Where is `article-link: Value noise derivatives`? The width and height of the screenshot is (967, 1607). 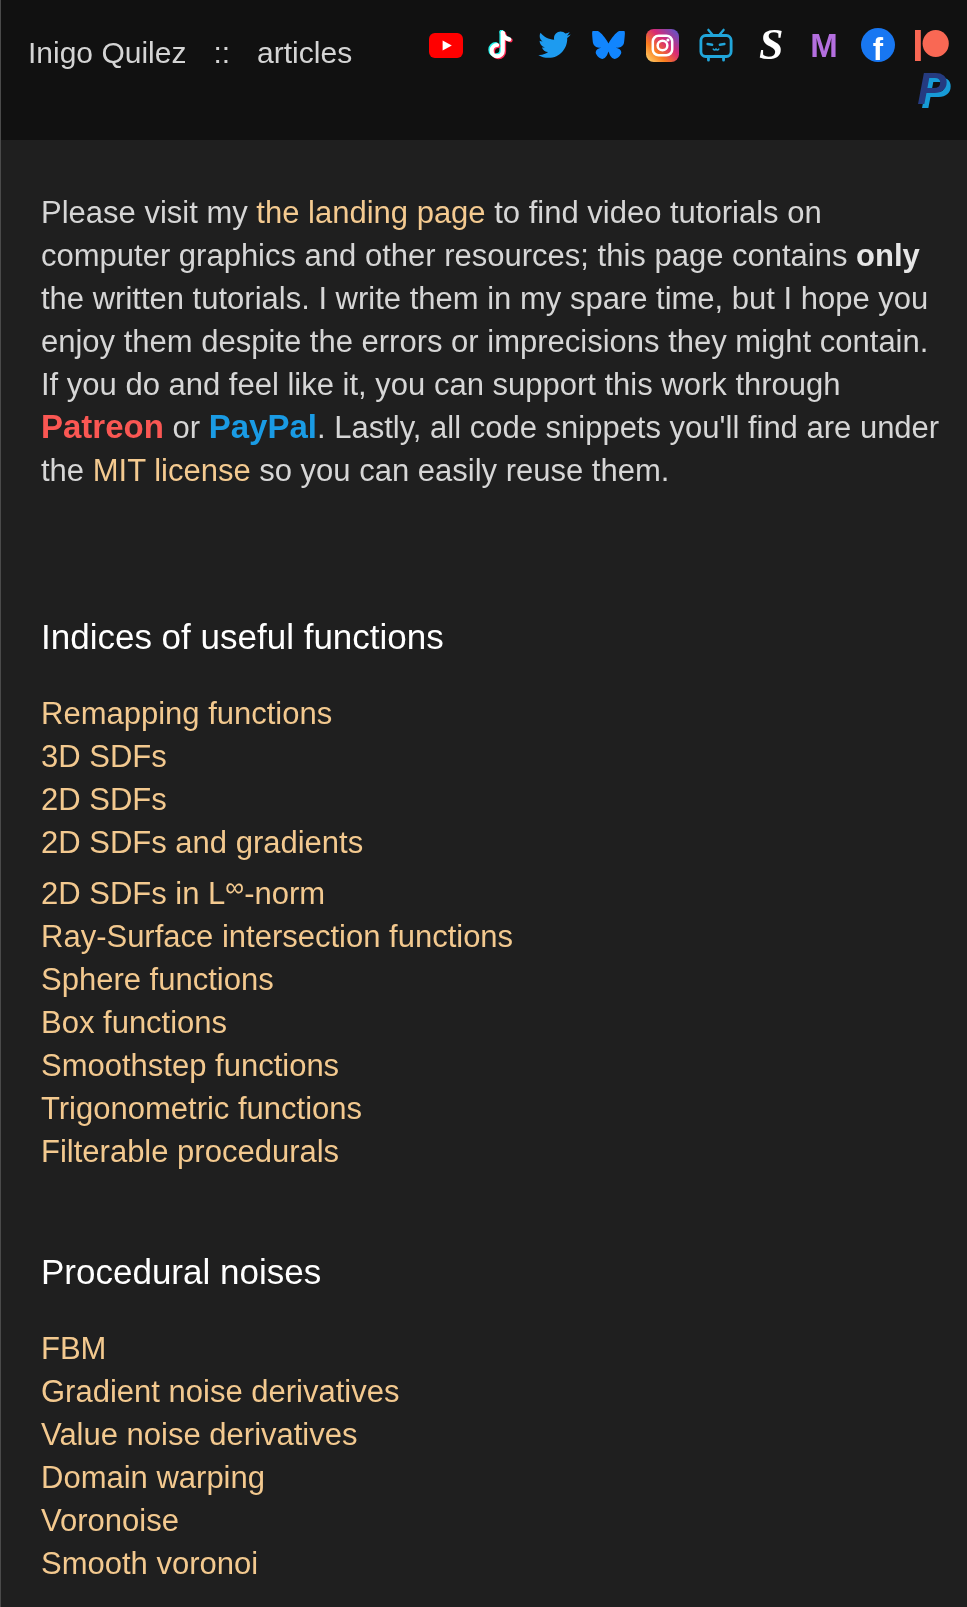 article-link: Value noise derivatives is located at coordinates (199, 1434).